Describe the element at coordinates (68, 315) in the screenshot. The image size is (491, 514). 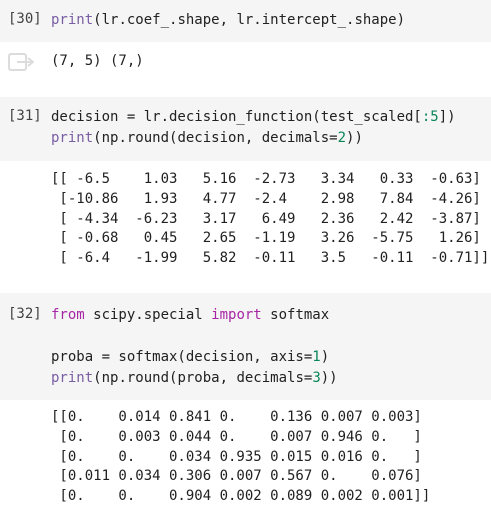
I see `from-token: from` at that location.